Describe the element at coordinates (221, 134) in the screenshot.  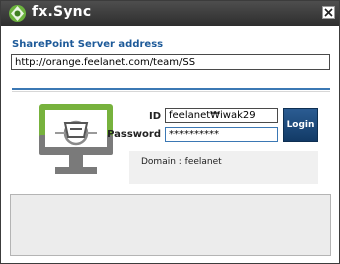
I see `password-input` at that location.